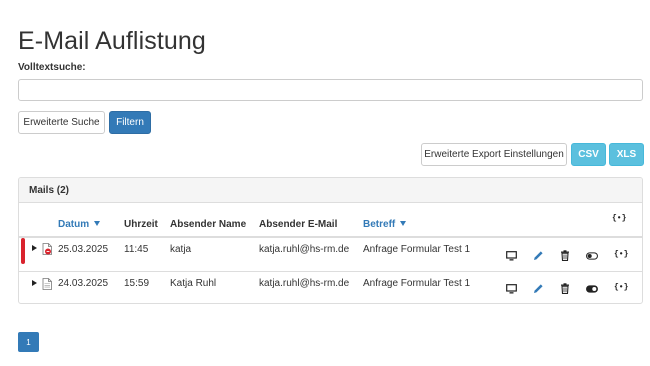 Image resolution: width=650 pixels, height=366 pixels. Describe the element at coordinates (112, 41) in the screenshot. I see `page-title: E-Mail Auflistung` at that location.